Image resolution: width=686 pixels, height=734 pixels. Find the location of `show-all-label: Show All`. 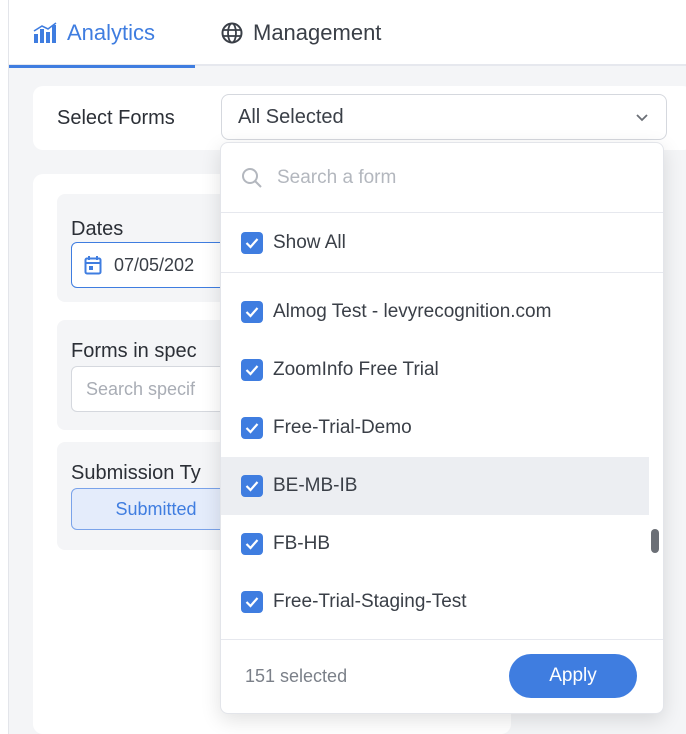

show-all-label: Show All is located at coordinates (309, 242).